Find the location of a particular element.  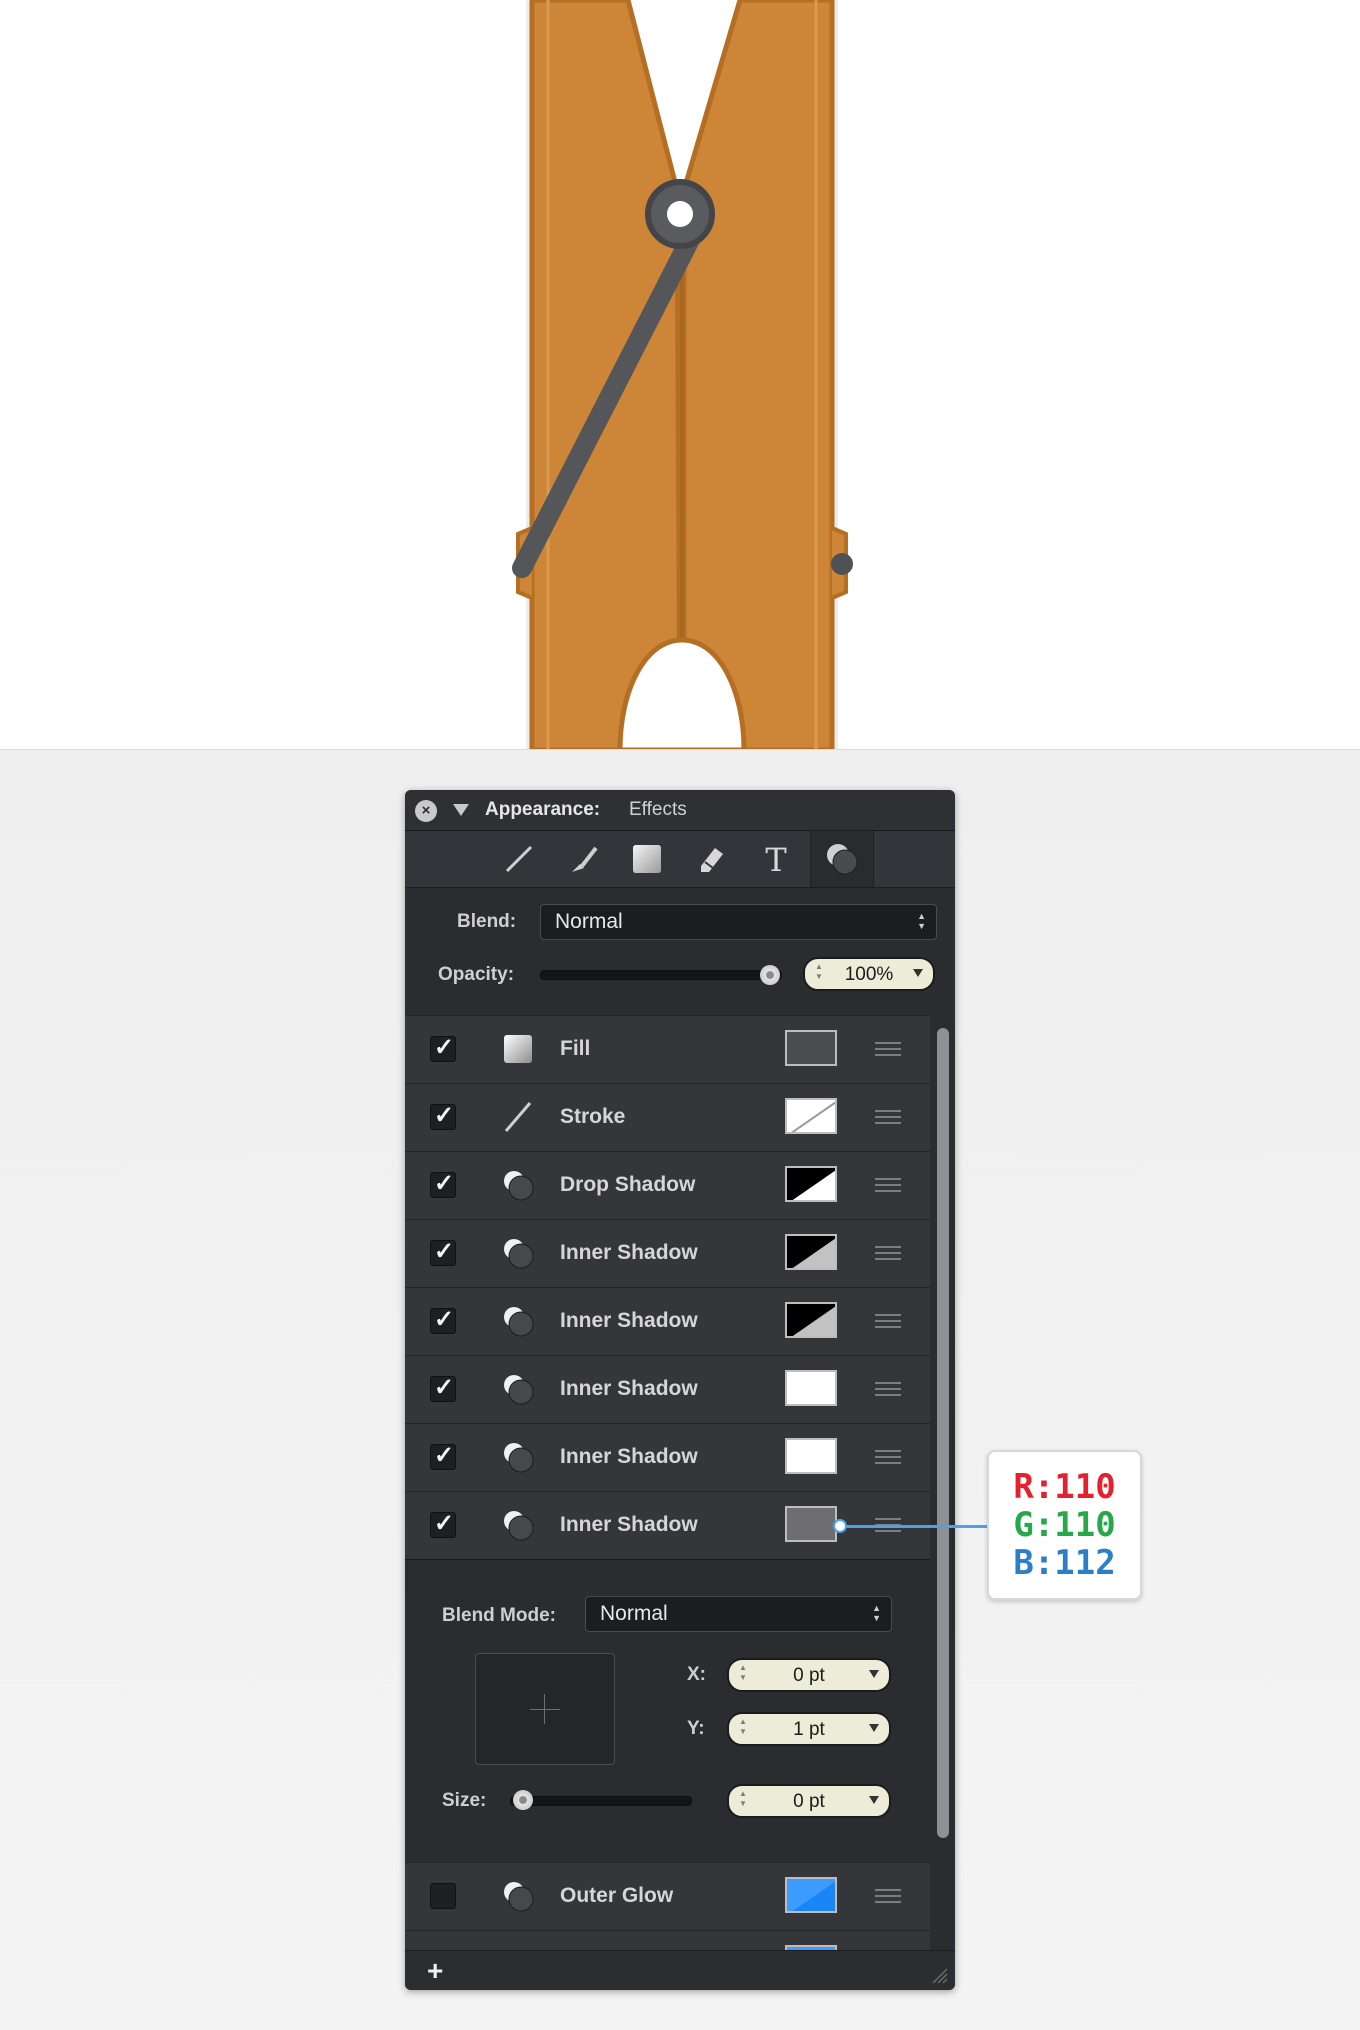

effect-checkbox is located at coordinates (443, 1896).